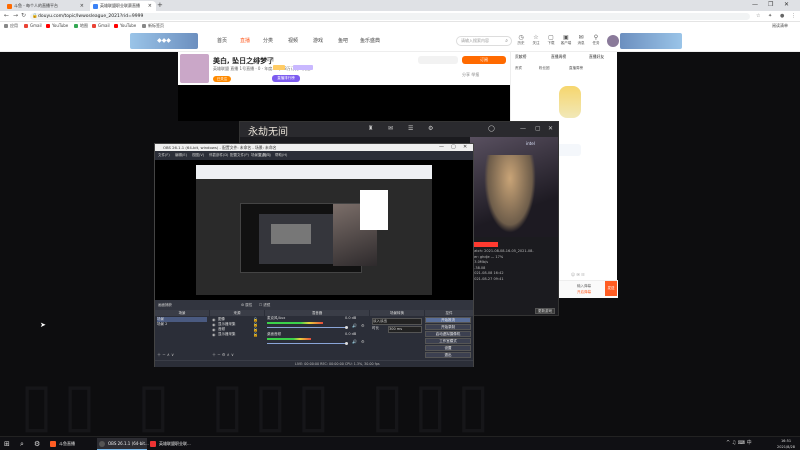  Describe the element at coordinates (770, 16) in the screenshot. I see `extensions-icon: ✦` at that location.